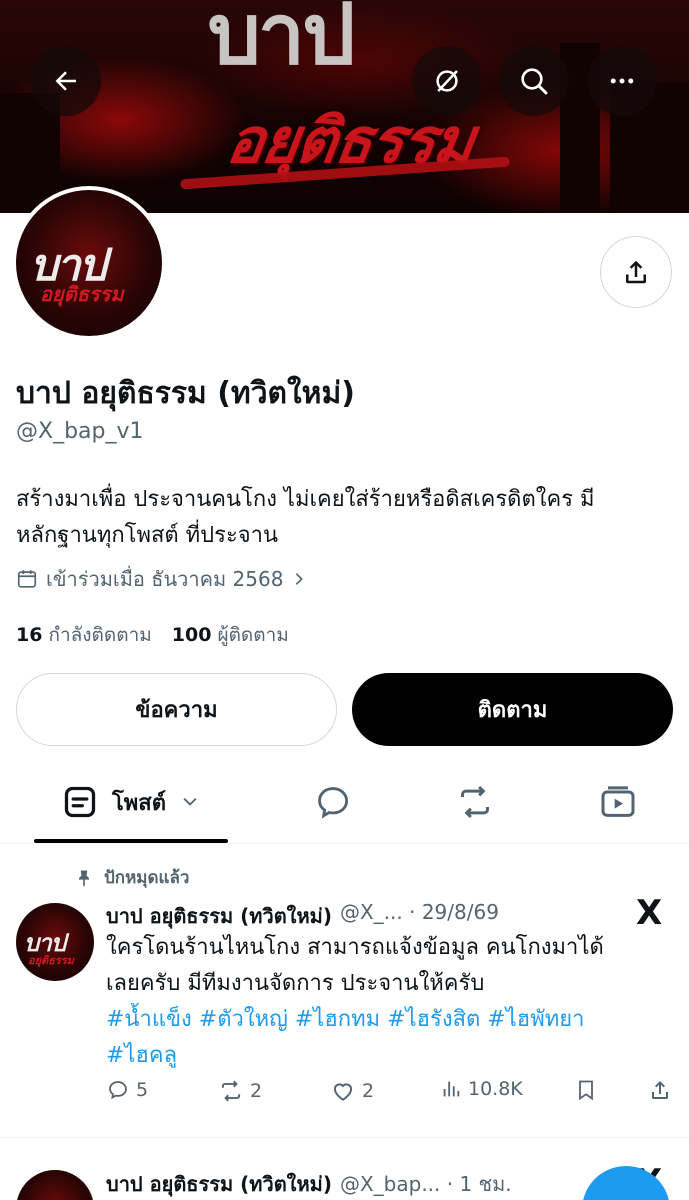  What do you see at coordinates (300, 579) in the screenshot?
I see `chevron-right-icon` at bounding box center [300, 579].